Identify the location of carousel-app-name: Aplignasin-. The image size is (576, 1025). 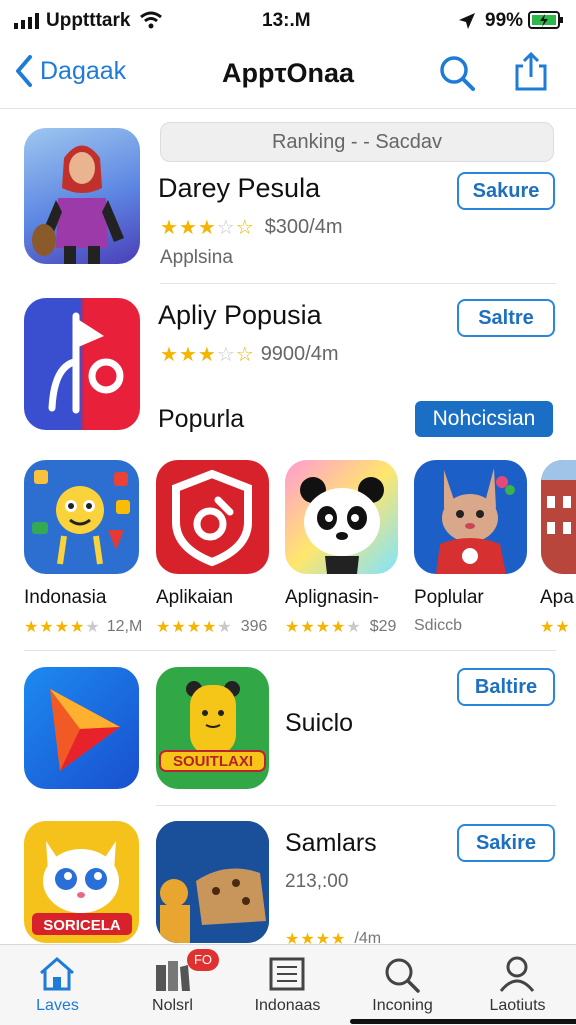
(332, 598).